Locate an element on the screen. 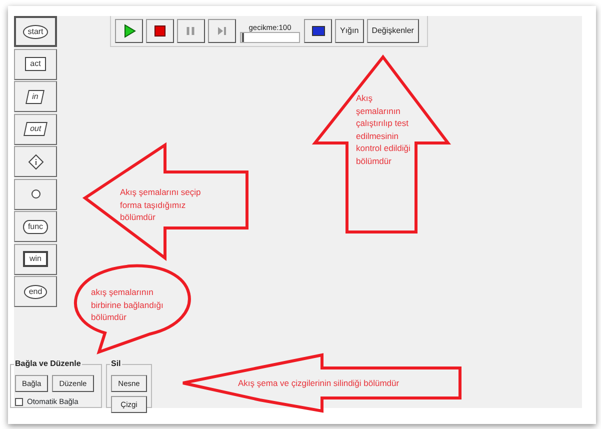 Image resolution: width=601 pixels, height=429 pixels. pause-button is located at coordinates (191, 31).